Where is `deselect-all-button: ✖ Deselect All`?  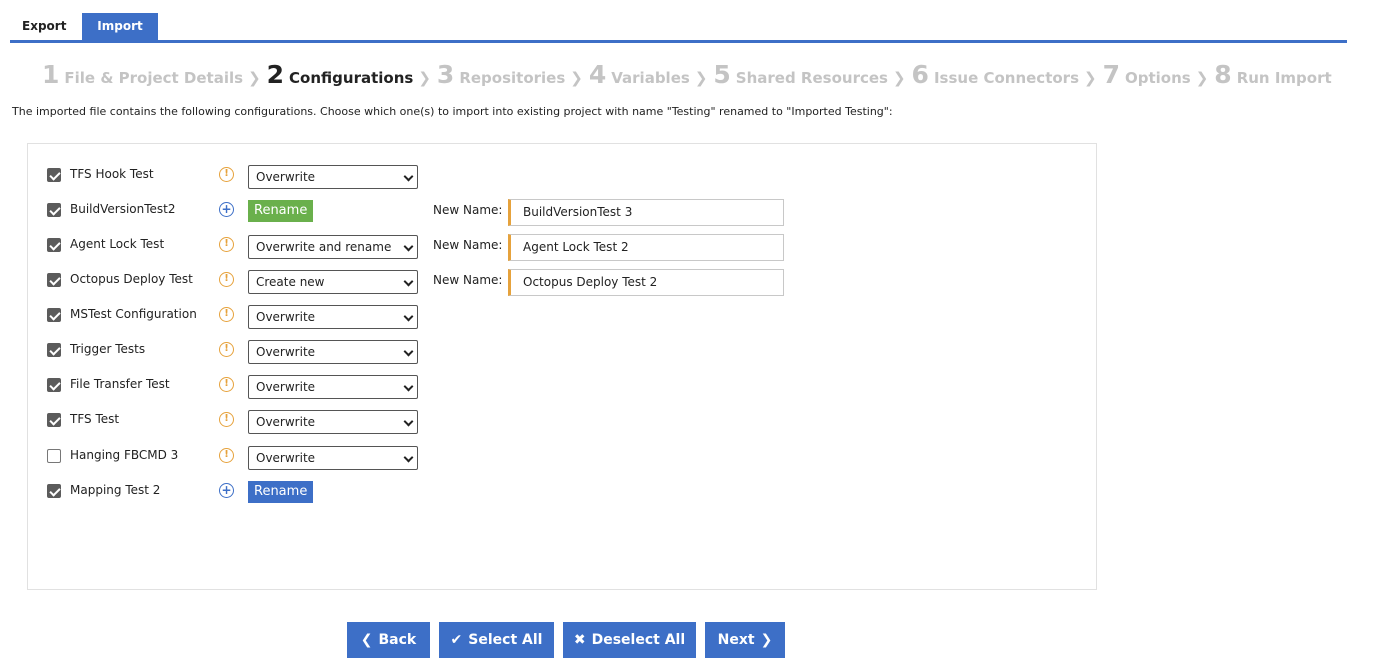
deselect-all-button: ✖ Deselect All is located at coordinates (629, 640).